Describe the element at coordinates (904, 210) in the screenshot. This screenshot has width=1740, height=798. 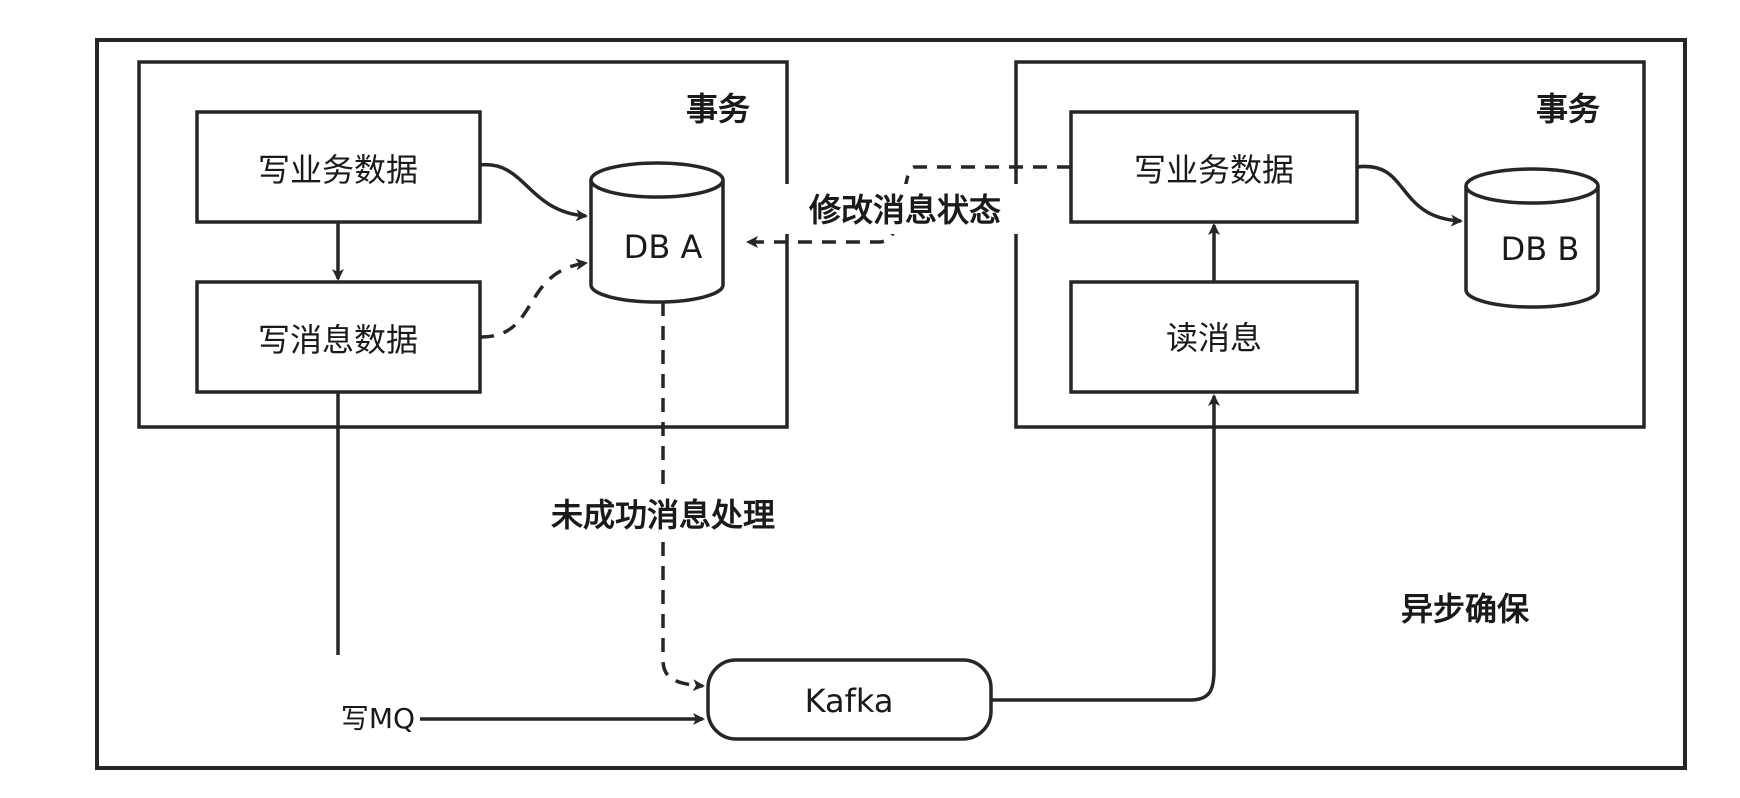
I see `modify-status-label: 修改消息状态` at that location.